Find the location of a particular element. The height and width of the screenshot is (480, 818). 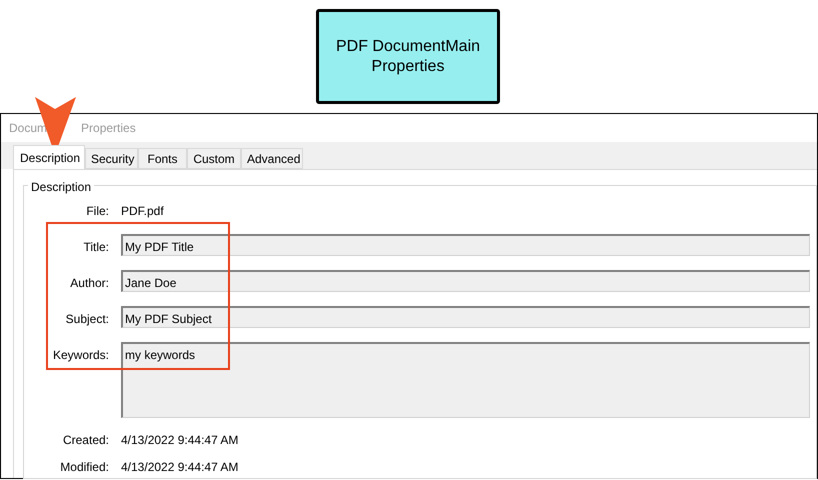

field-label: Keywords: is located at coordinates (81, 355).